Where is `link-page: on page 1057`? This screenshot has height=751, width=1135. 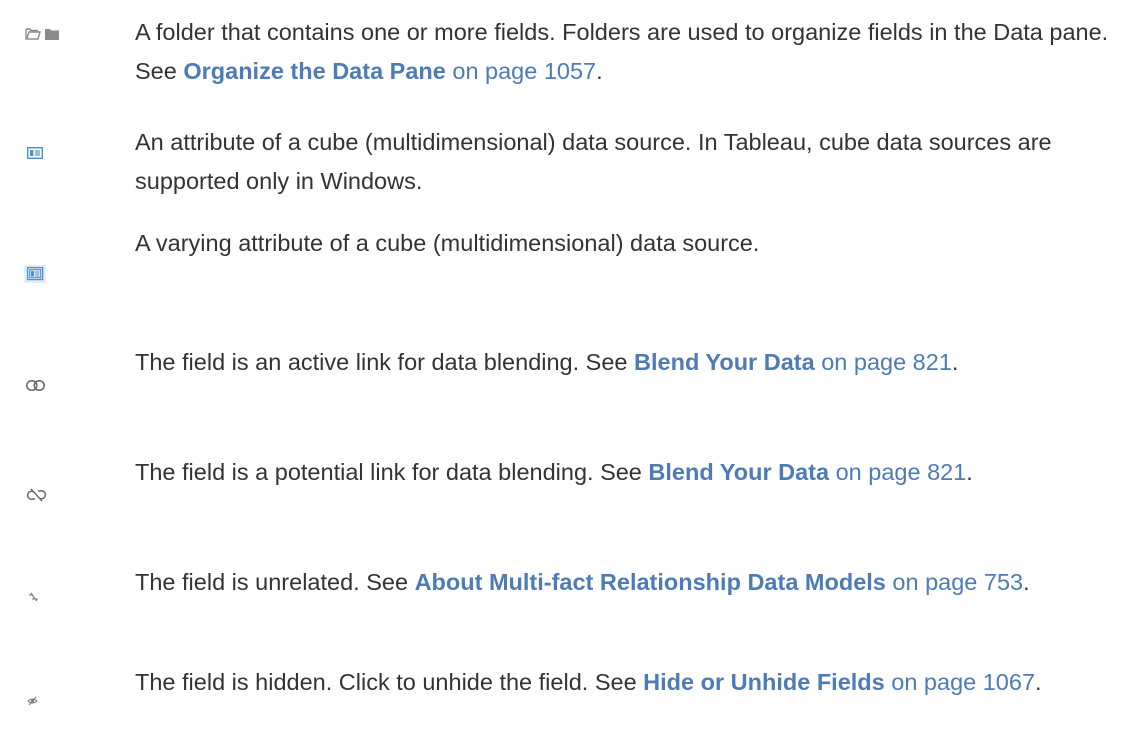
link-page: on page 1057 is located at coordinates (521, 71).